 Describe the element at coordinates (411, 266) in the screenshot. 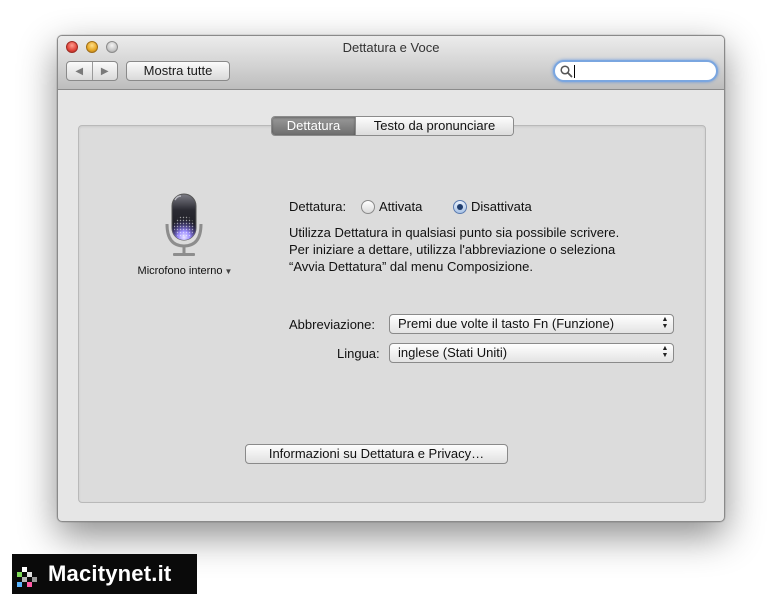

I see `description-line: “Avvia Dettatura” dal menu Composizione.` at that location.